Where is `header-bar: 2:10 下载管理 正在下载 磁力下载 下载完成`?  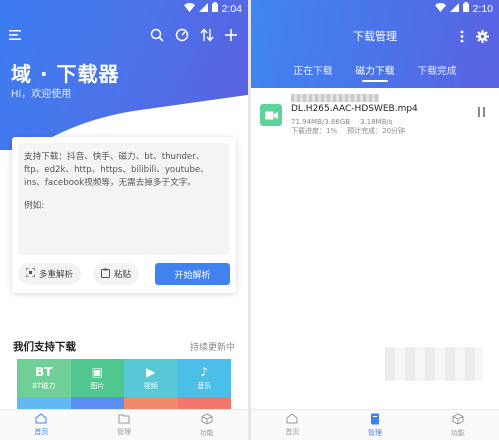 header-bar: 2:10 下载管理 正在下载 磁力下载 下载完成 is located at coordinates (375, 44).